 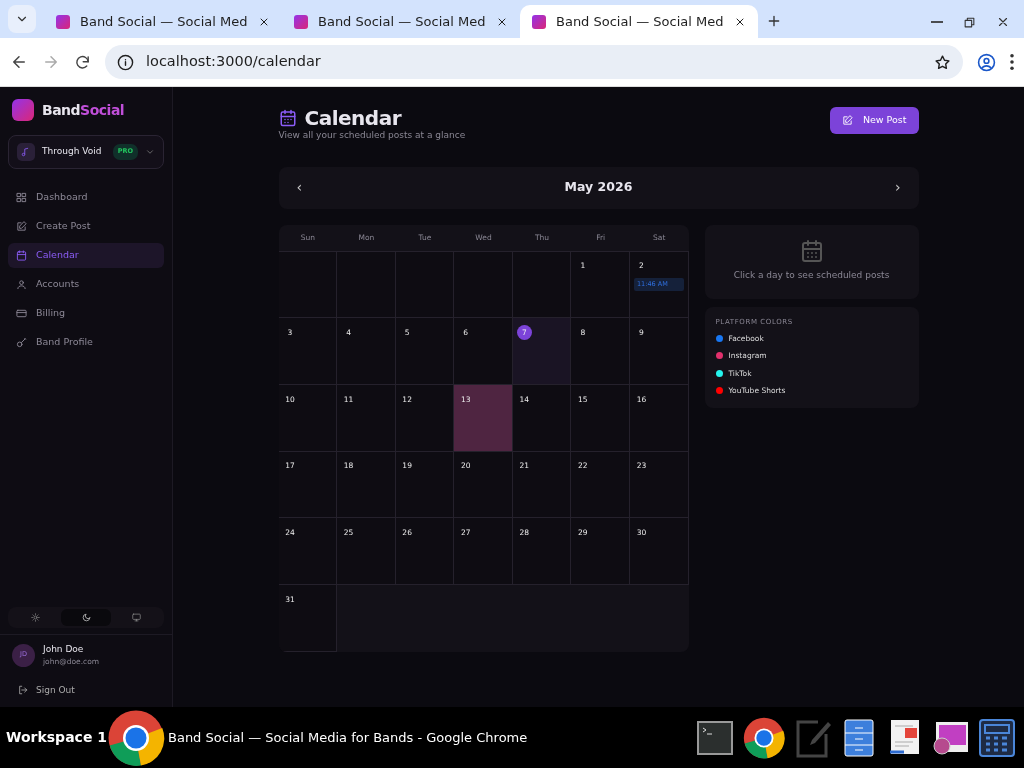 What do you see at coordinates (874, 120) in the screenshot?
I see `new-post-button: New Post` at bounding box center [874, 120].